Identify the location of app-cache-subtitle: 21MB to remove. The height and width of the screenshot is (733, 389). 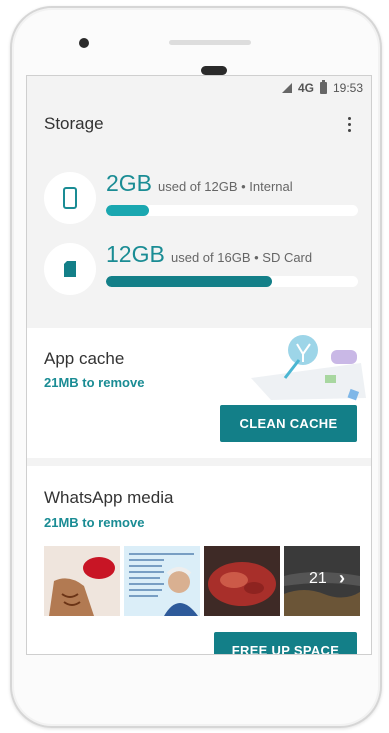
(94, 382).